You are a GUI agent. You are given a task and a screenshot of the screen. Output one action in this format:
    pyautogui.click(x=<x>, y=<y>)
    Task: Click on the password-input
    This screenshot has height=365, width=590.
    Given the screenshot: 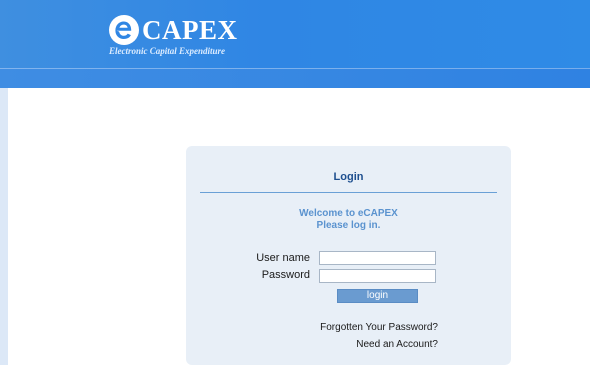 What is the action you would take?
    pyautogui.click(x=377, y=276)
    